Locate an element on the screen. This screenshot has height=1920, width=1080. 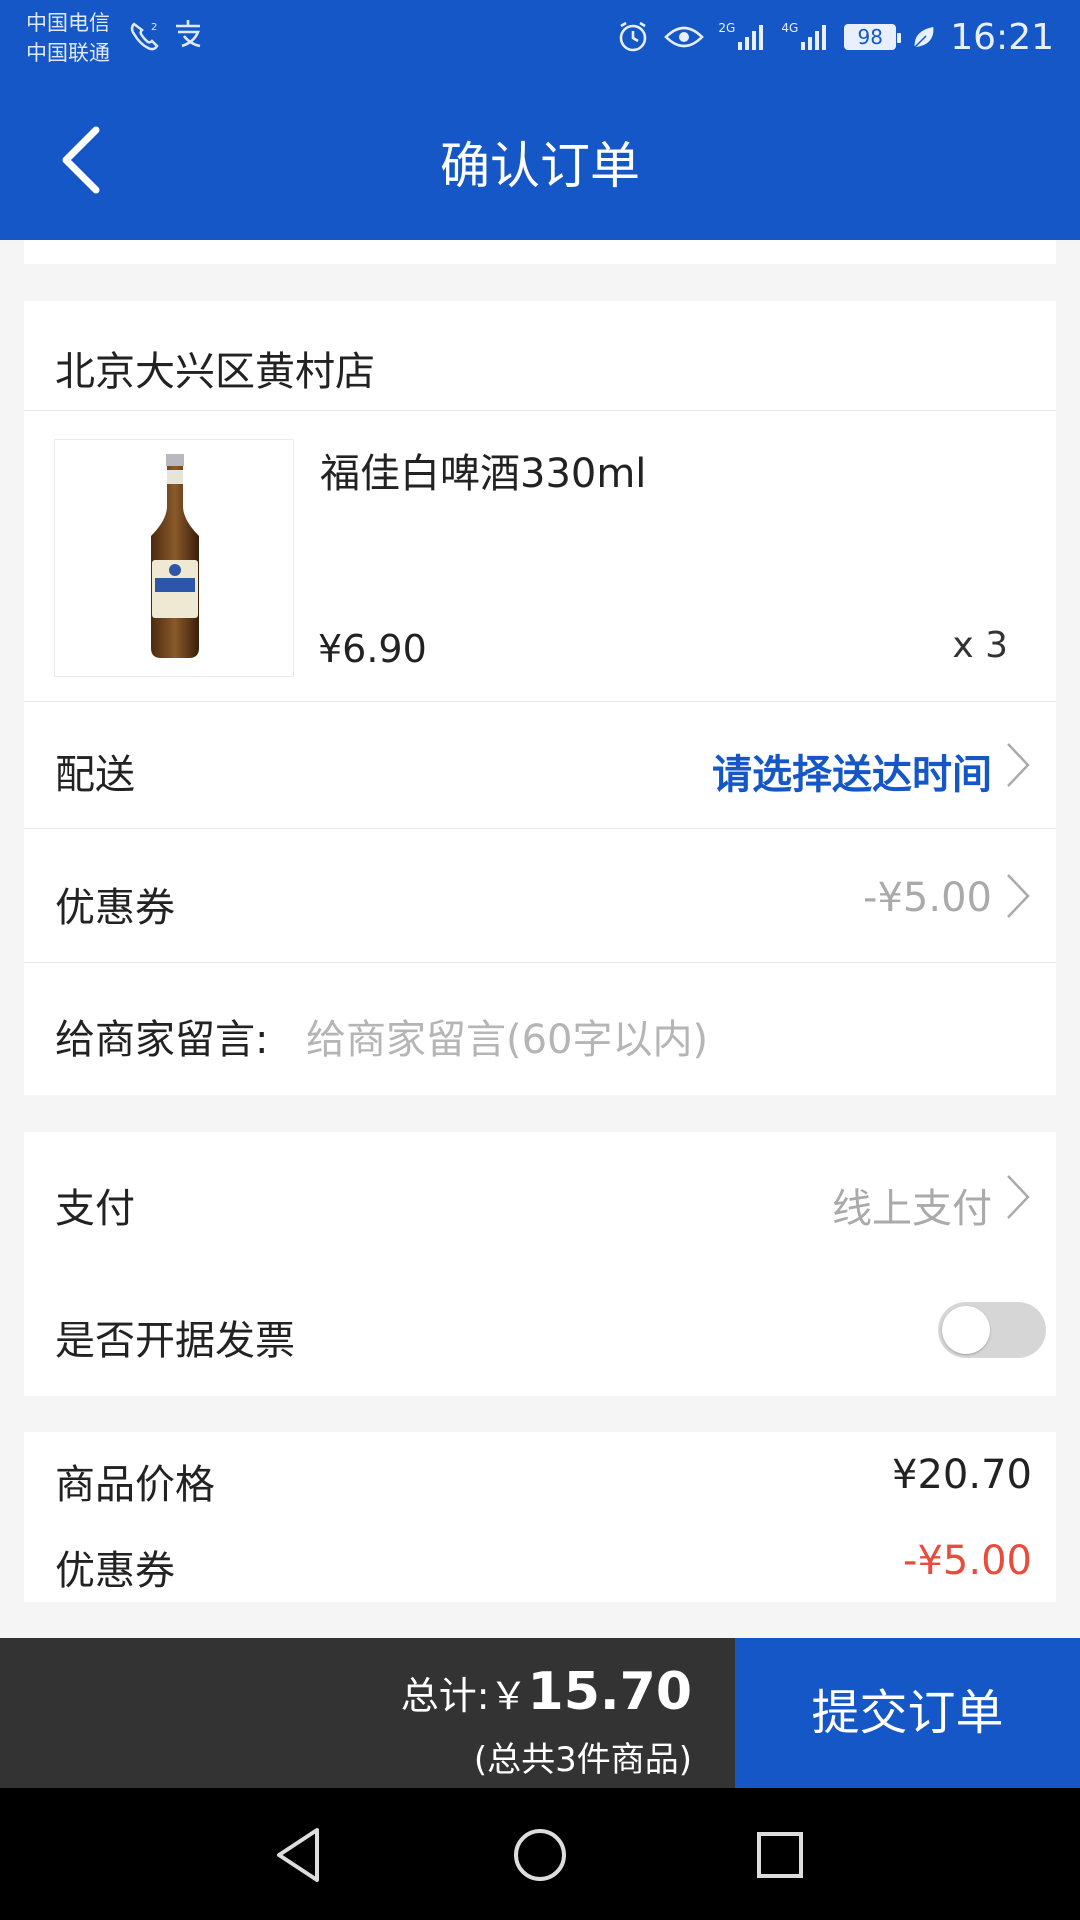
invoice-toggle is located at coordinates (992, 1330).